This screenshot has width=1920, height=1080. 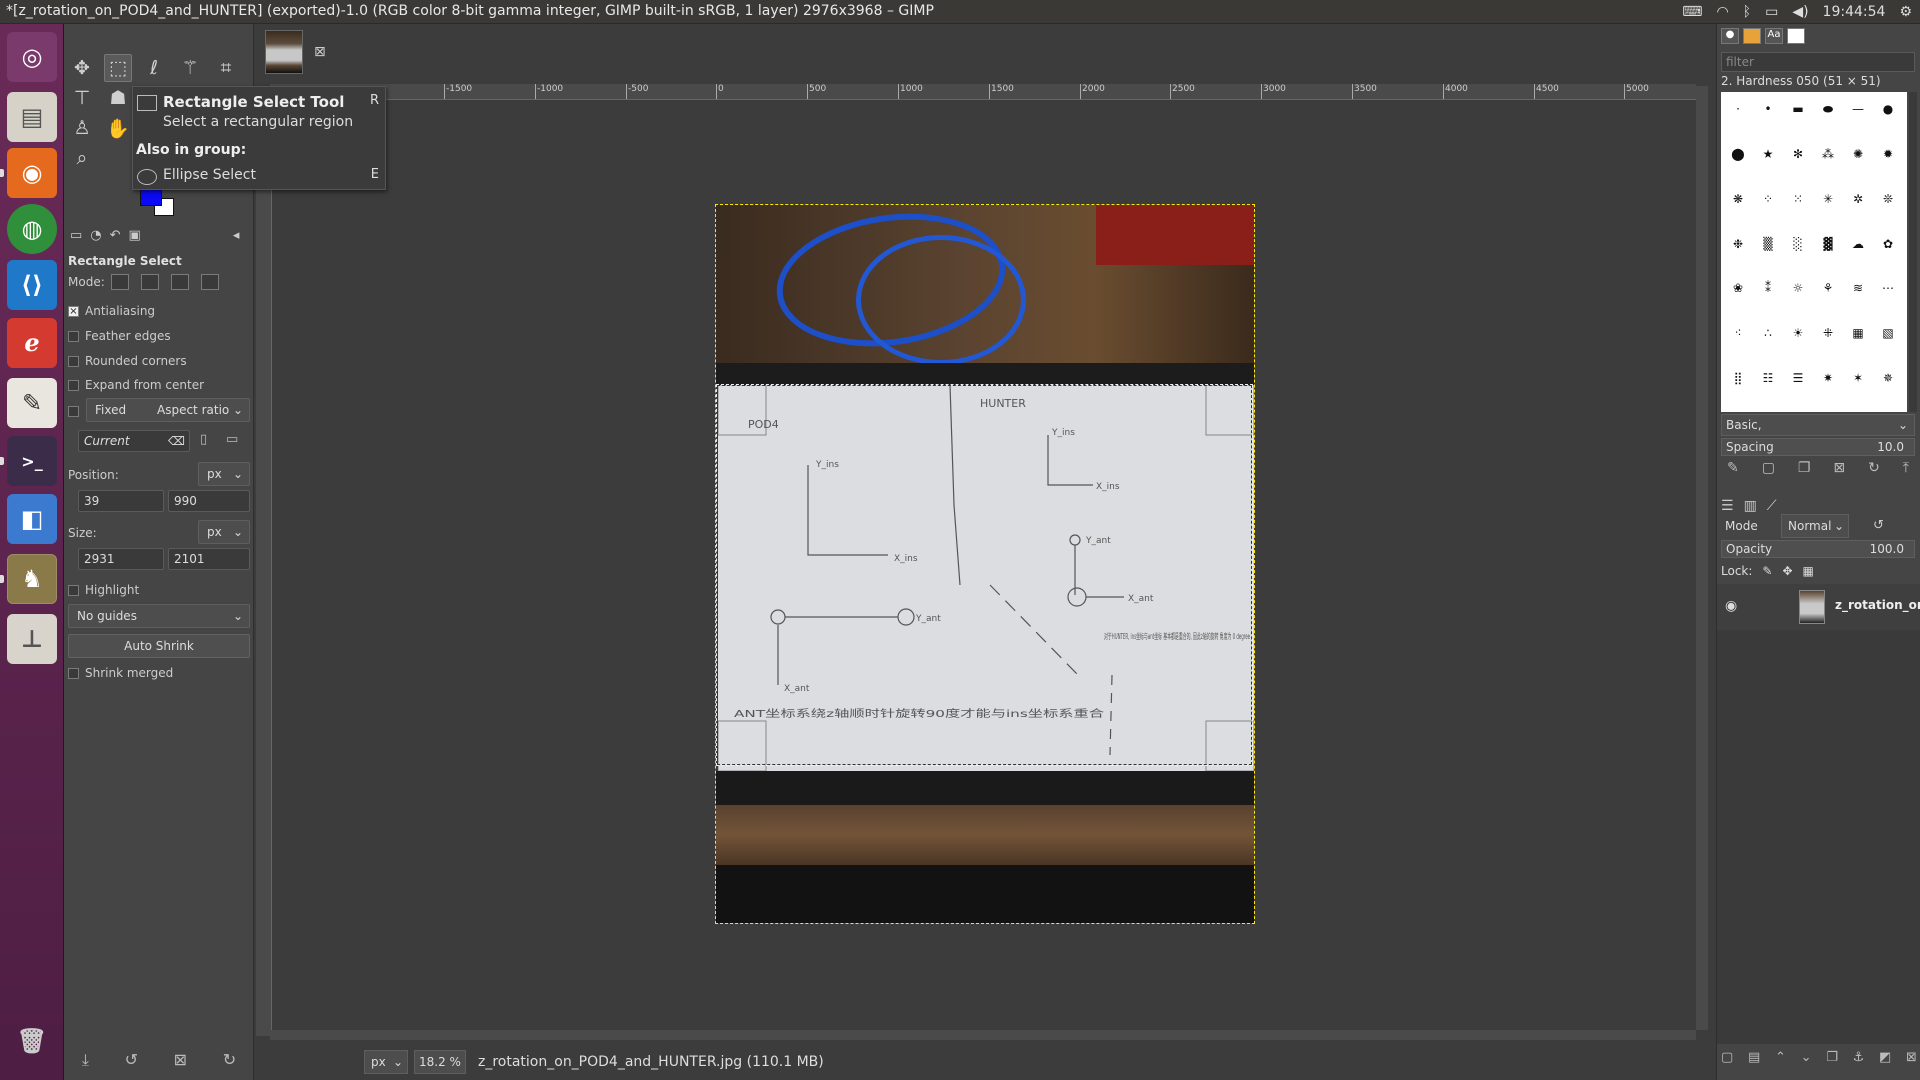 What do you see at coordinates (1858, 333) in the screenshot?
I see `brush-item: ▦` at bounding box center [1858, 333].